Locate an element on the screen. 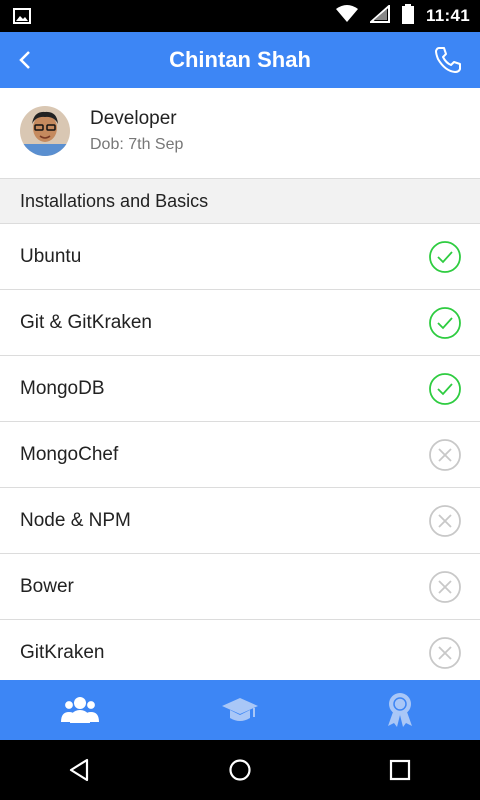 The height and width of the screenshot is (800, 480). page-title: Chintan Shah is located at coordinates (240, 59).